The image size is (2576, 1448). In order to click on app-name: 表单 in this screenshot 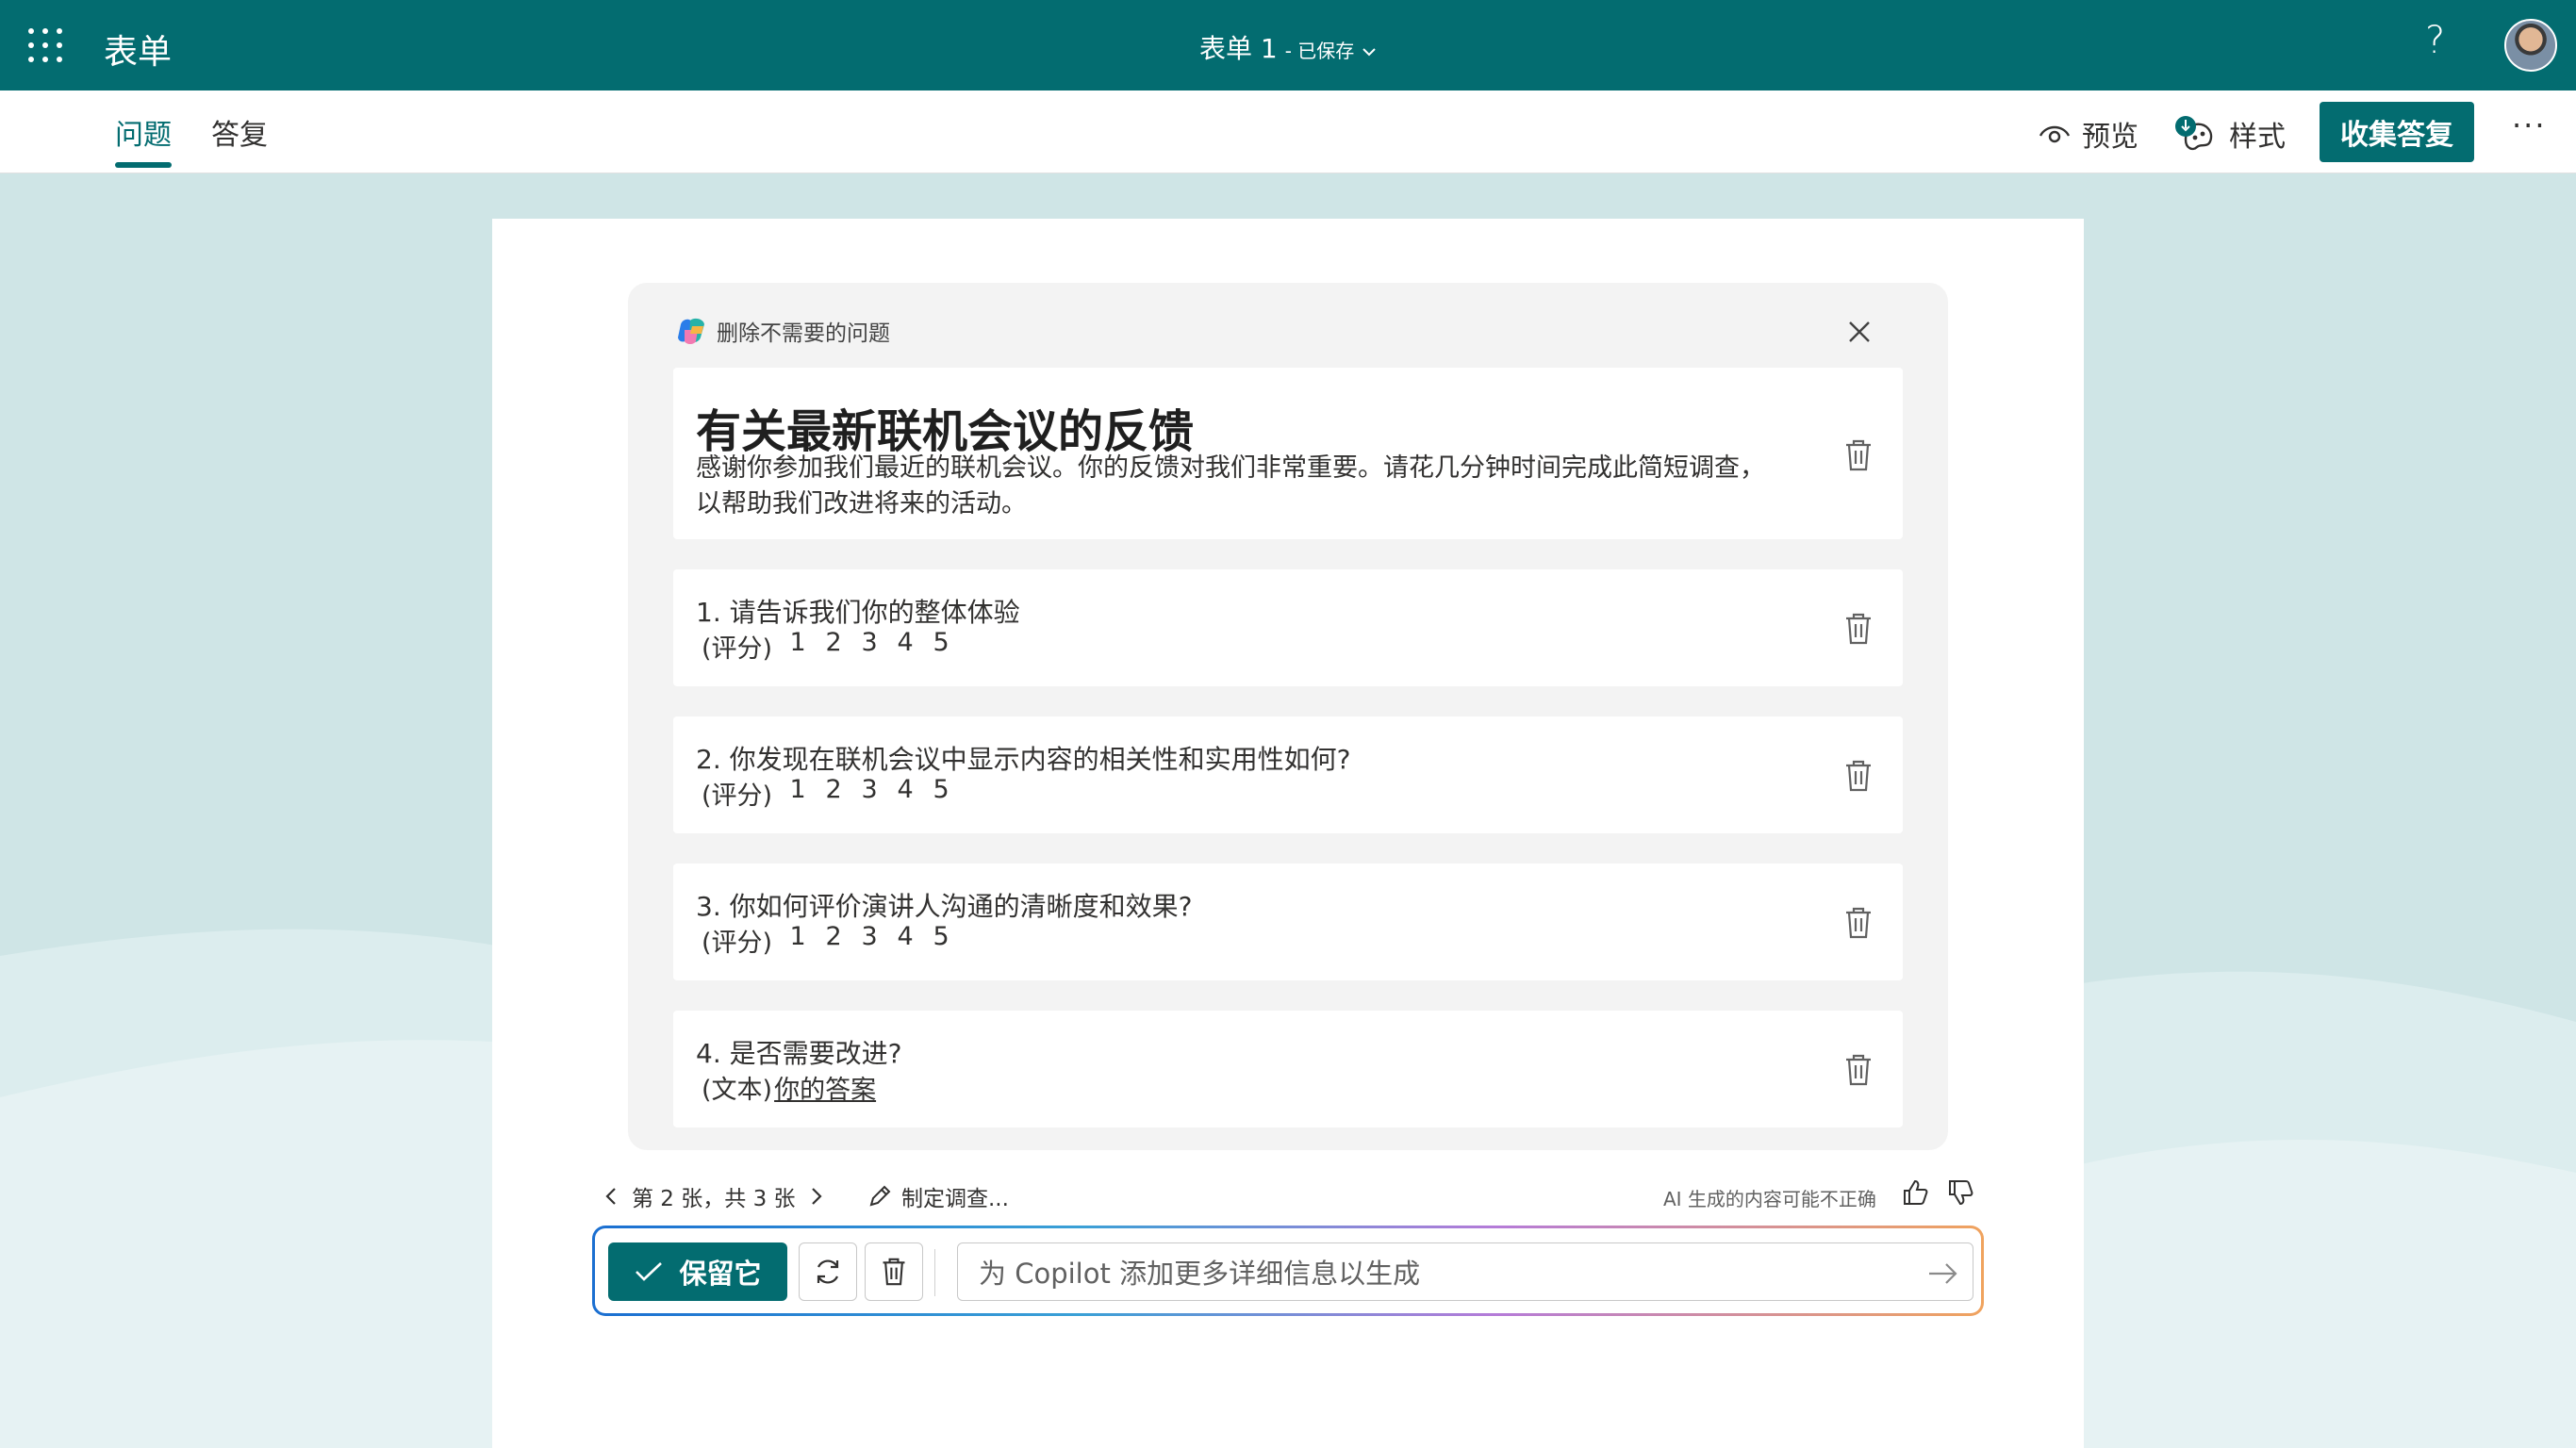, I will do `click(138, 49)`.